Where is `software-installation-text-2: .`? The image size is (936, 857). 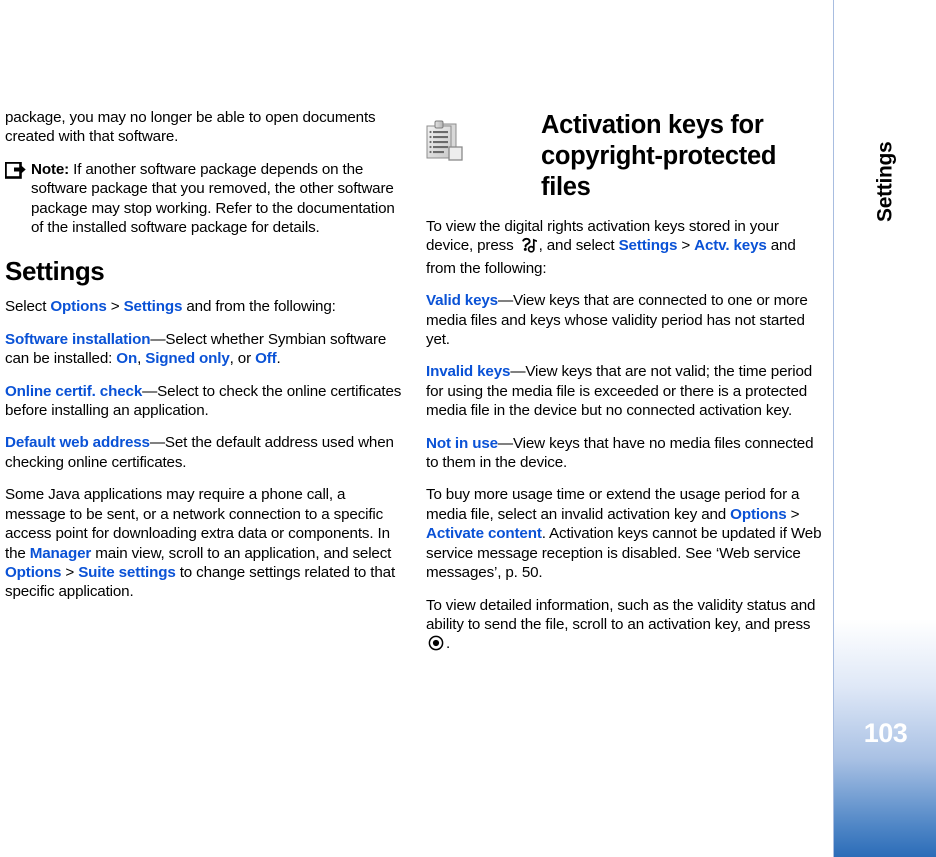
software-installation-text-2: . is located at coordinates (278, 359).